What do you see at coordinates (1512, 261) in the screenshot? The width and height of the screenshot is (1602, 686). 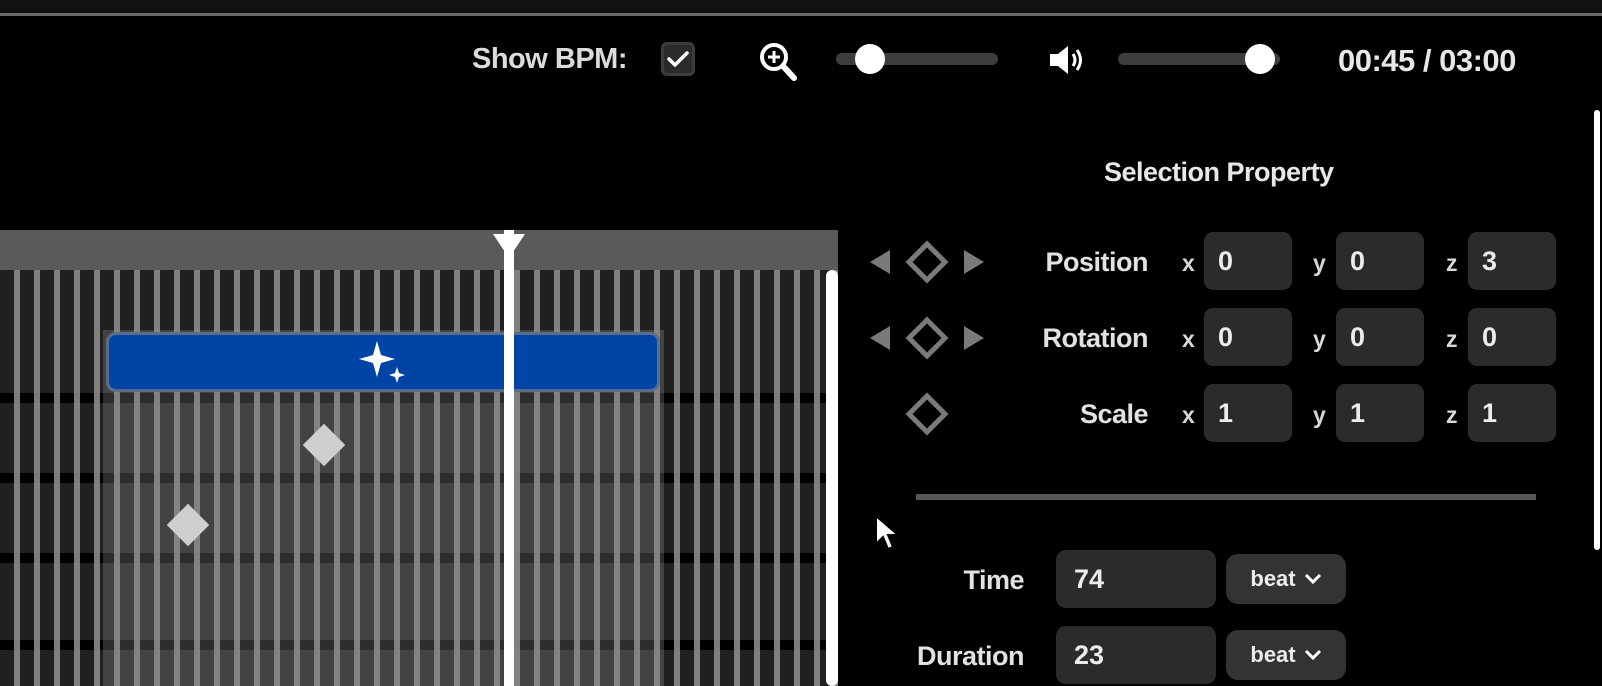 I see `position-z-field: 3` at bounding box center [1512, 261].